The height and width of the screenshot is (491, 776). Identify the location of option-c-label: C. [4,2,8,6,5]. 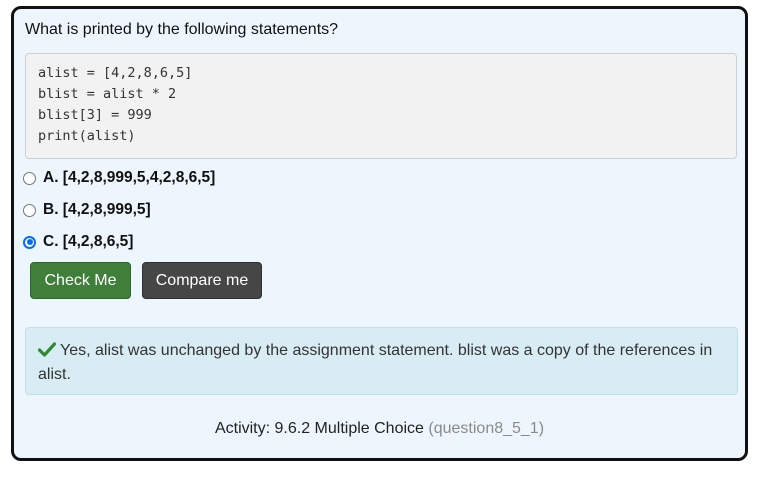
(88, 241).